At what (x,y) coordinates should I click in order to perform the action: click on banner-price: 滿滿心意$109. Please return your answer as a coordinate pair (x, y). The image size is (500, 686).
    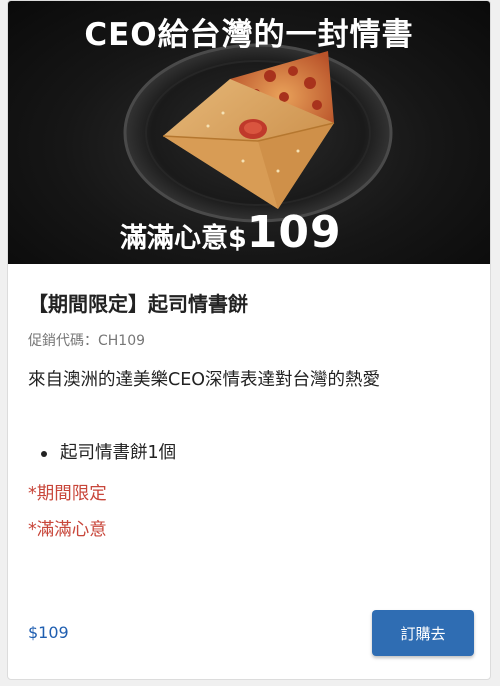
    Looking at the image, I should click on (231, 232).